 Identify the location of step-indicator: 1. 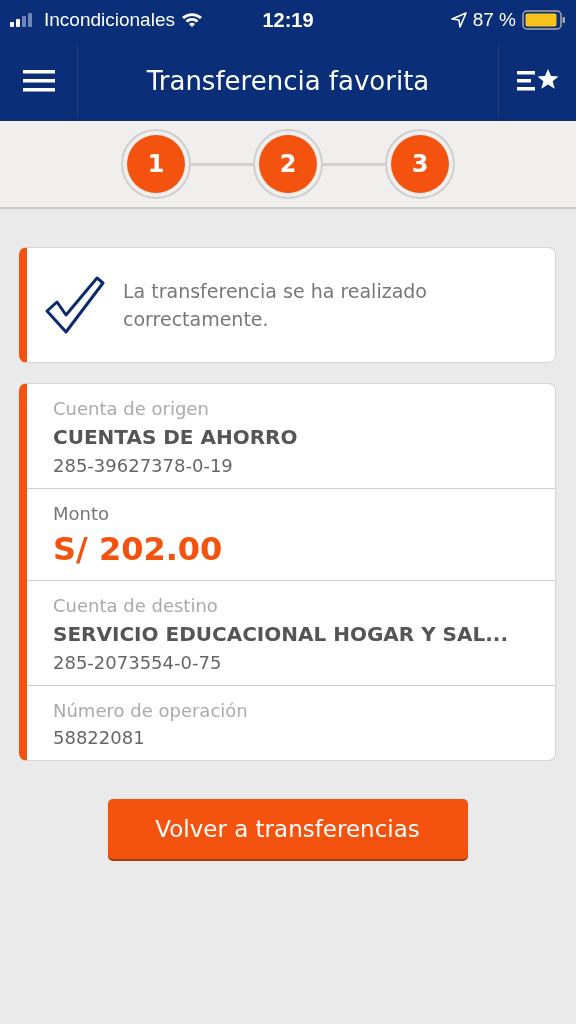
(156, 164).